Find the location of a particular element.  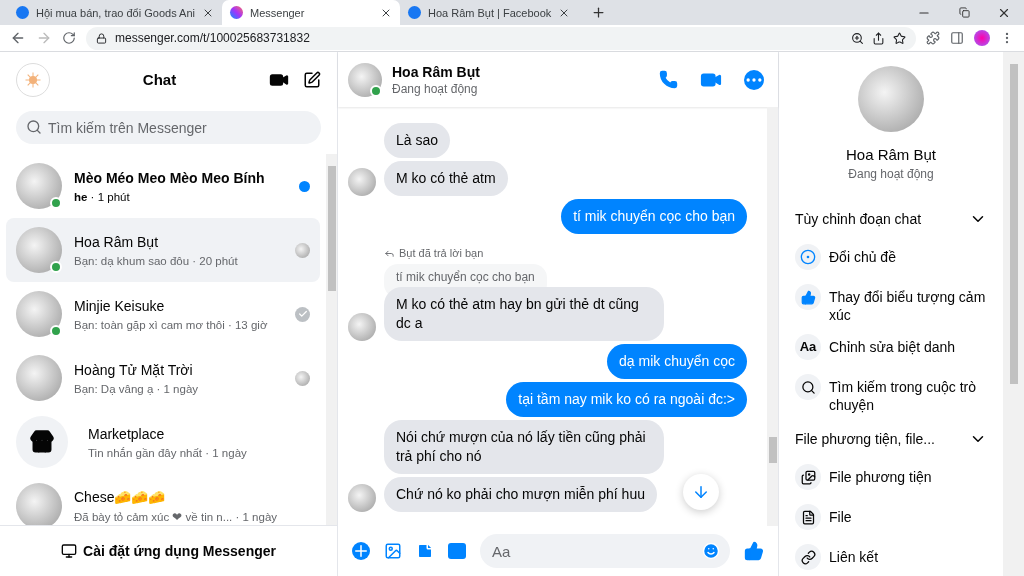

chat-preview: Bạn: Dạ vâng ạ · 1 ngày is located at coordinates (137, 388).